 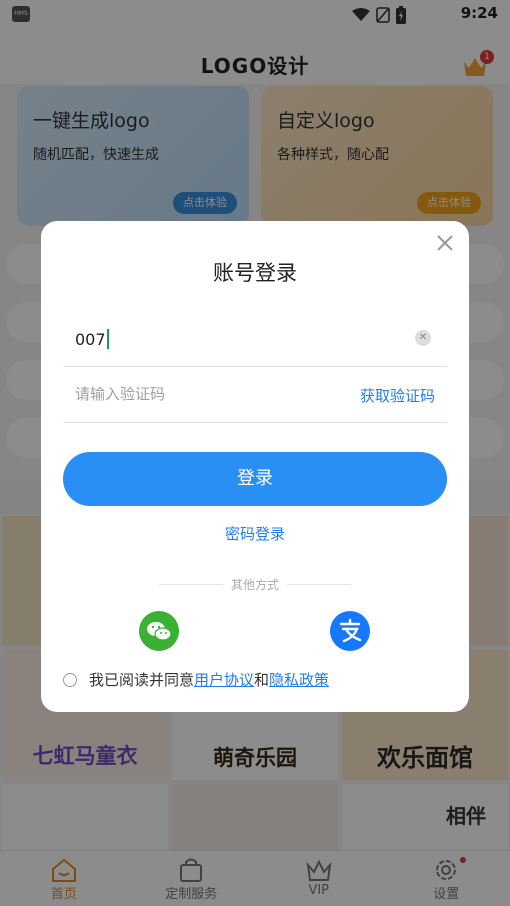 I want to click on get-code-button: 获取验证码, so click(x=397, y=395).